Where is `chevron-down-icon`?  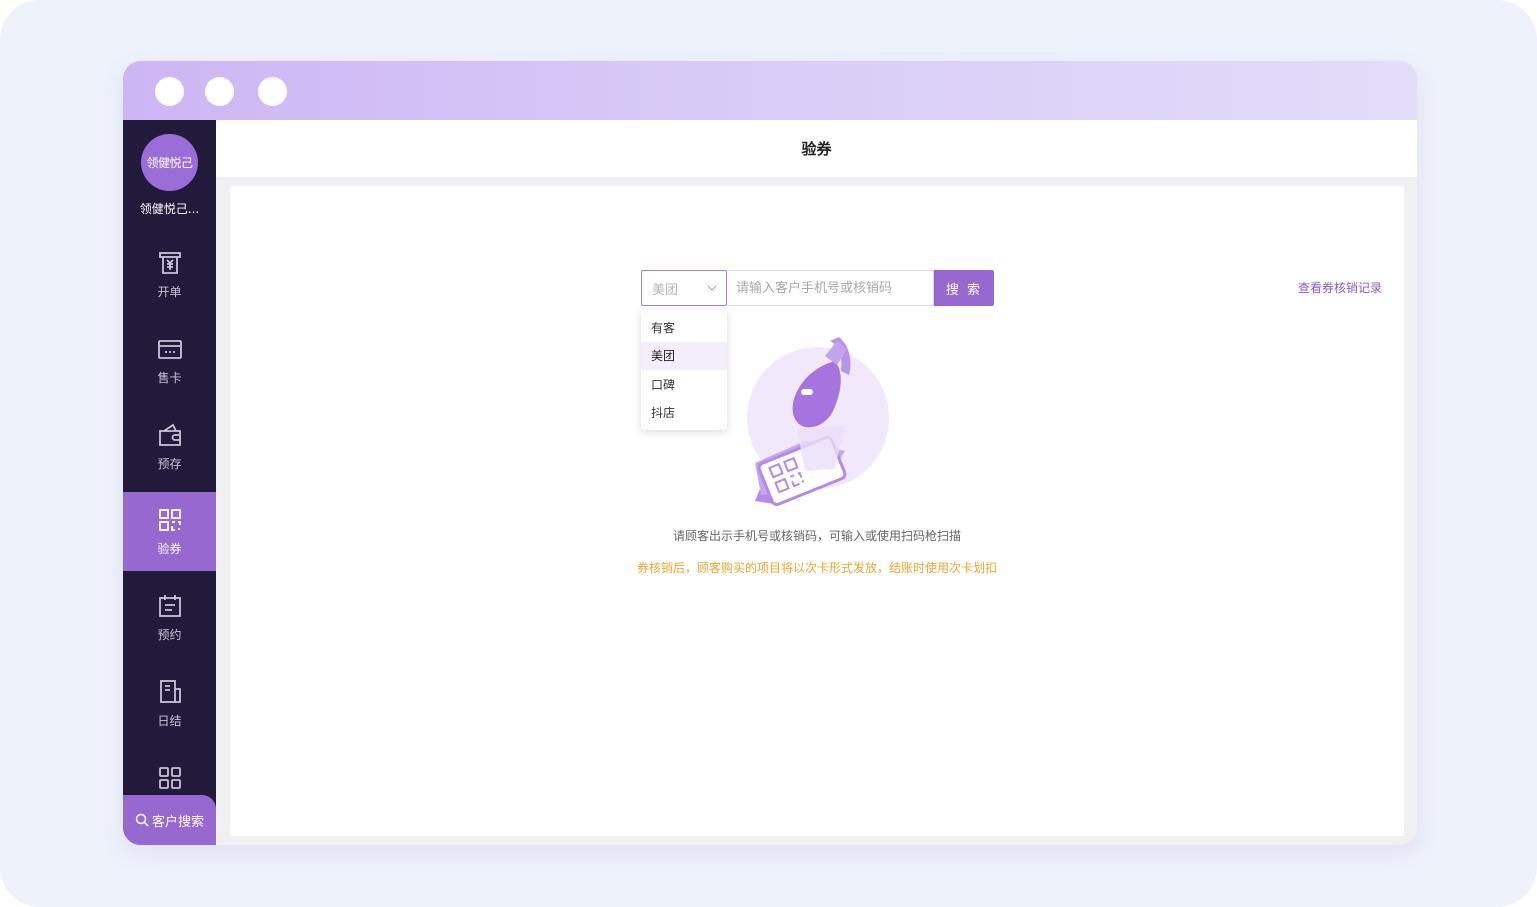
chevron-down-icon is located at coordinates (712, 288).